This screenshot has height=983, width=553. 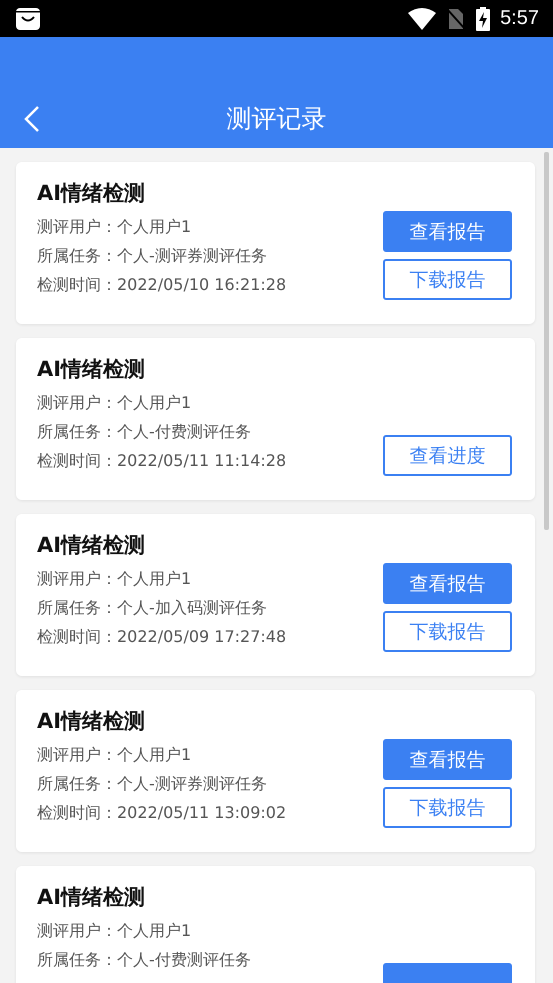 I want to click on record-field: 检测时间：2022/05/09 17:27:48, so click(x=210, y=636).